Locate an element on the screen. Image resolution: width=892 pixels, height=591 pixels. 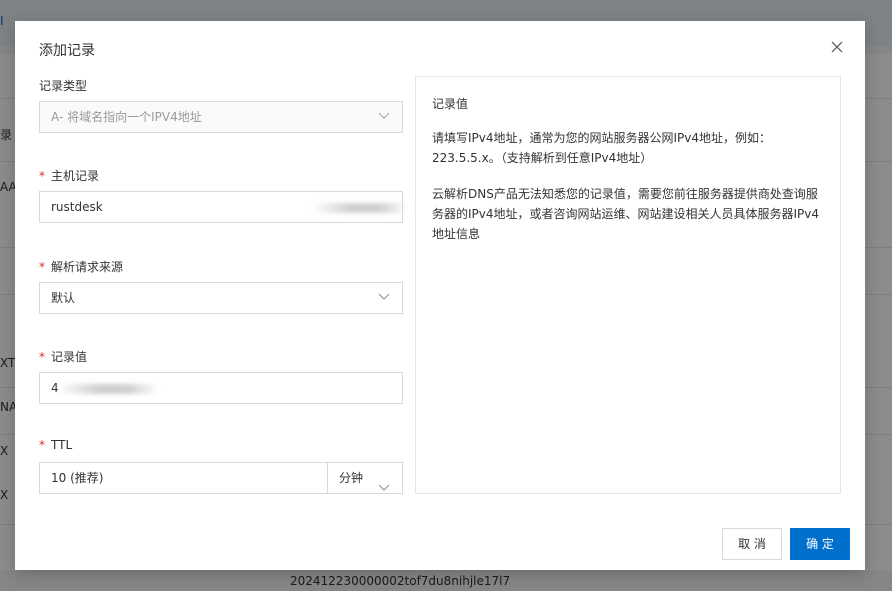
host-record-input: rustdesk is located at coordinates (223, 207).